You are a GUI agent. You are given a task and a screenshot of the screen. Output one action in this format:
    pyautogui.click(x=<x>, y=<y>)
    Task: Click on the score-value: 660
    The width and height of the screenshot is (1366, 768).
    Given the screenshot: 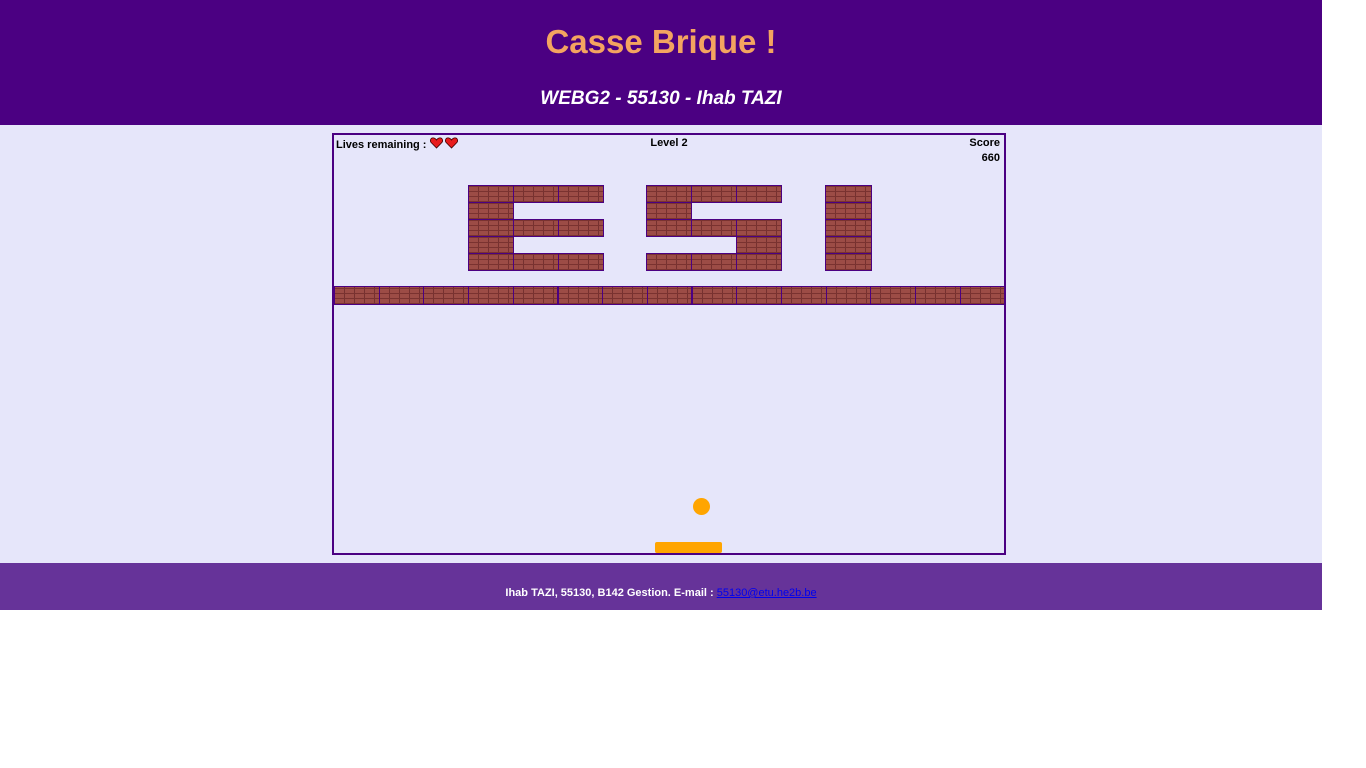 What is the action you would take?
    pyautogui.click(x=990, y=158)
    